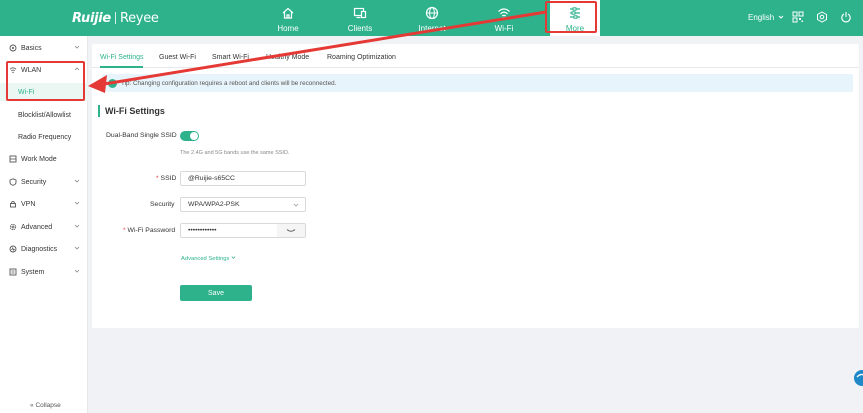 The image size is (863, 413). I want to click on globe-icon, so click(432, 13).